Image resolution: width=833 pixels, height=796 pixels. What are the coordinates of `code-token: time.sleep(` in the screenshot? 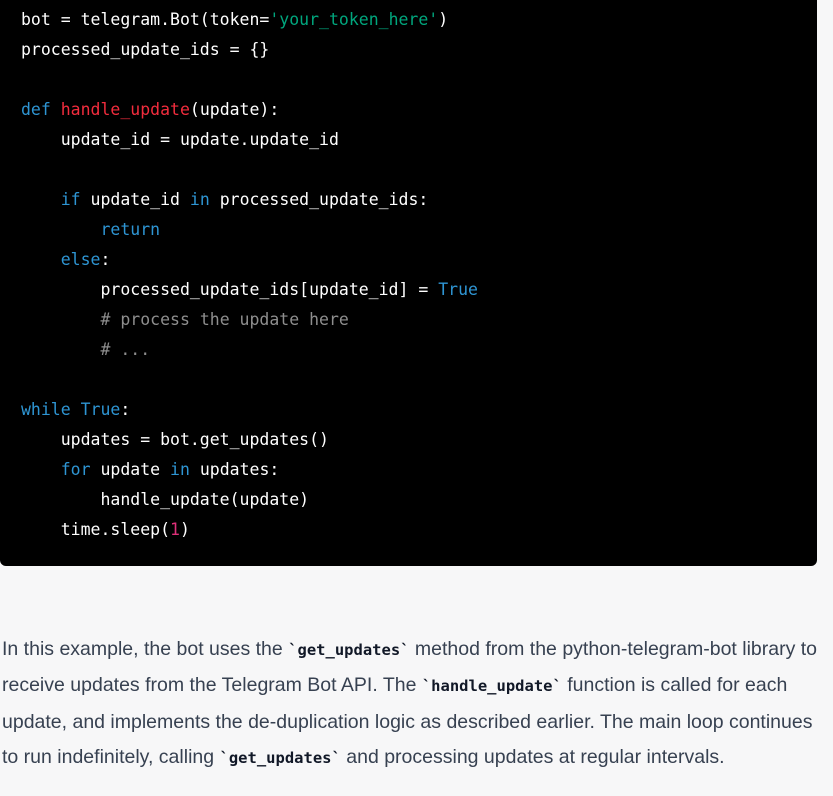 It's located at (96, 529).